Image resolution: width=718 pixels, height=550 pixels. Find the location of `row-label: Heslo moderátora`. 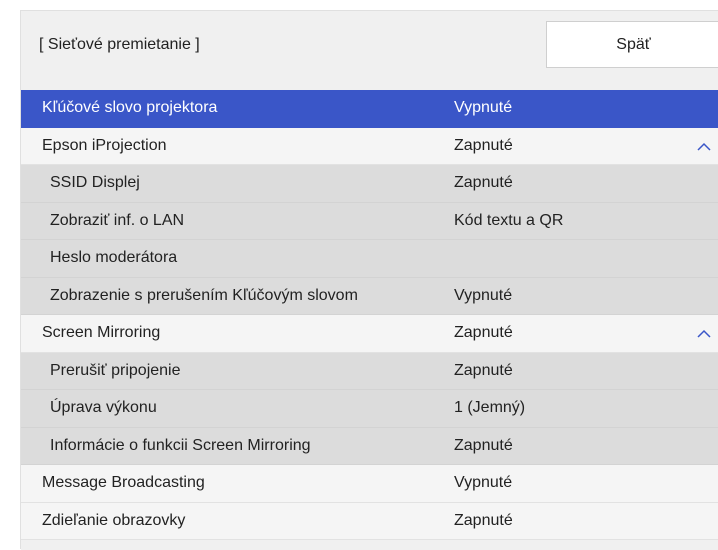

row-label: Heslo moderátora is located at coordinates (114, 257).